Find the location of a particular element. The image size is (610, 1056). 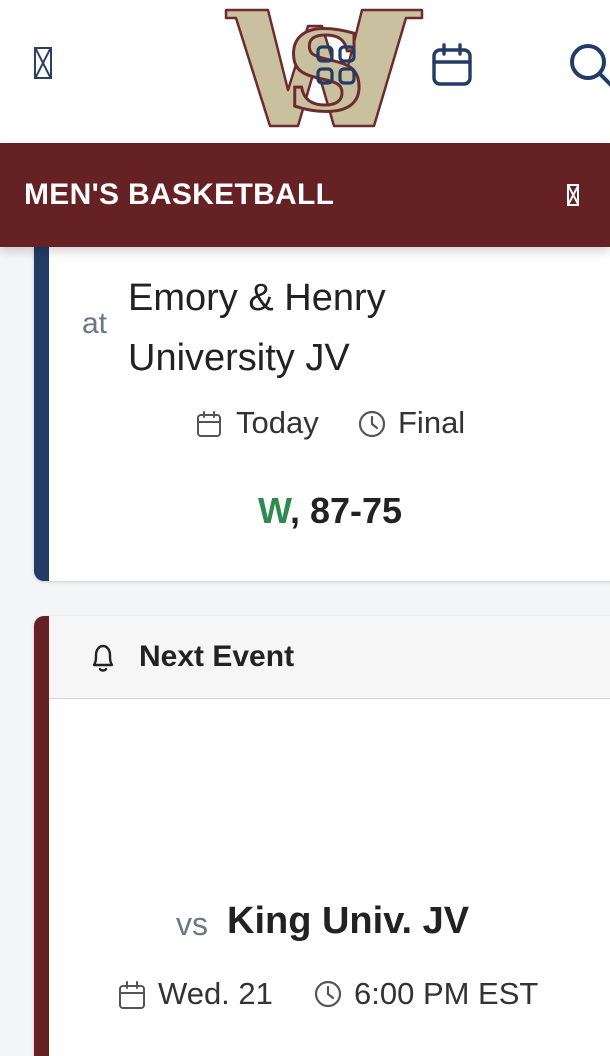

opponent-line-1: Emory & Henry is located at coordinates (257, 298).